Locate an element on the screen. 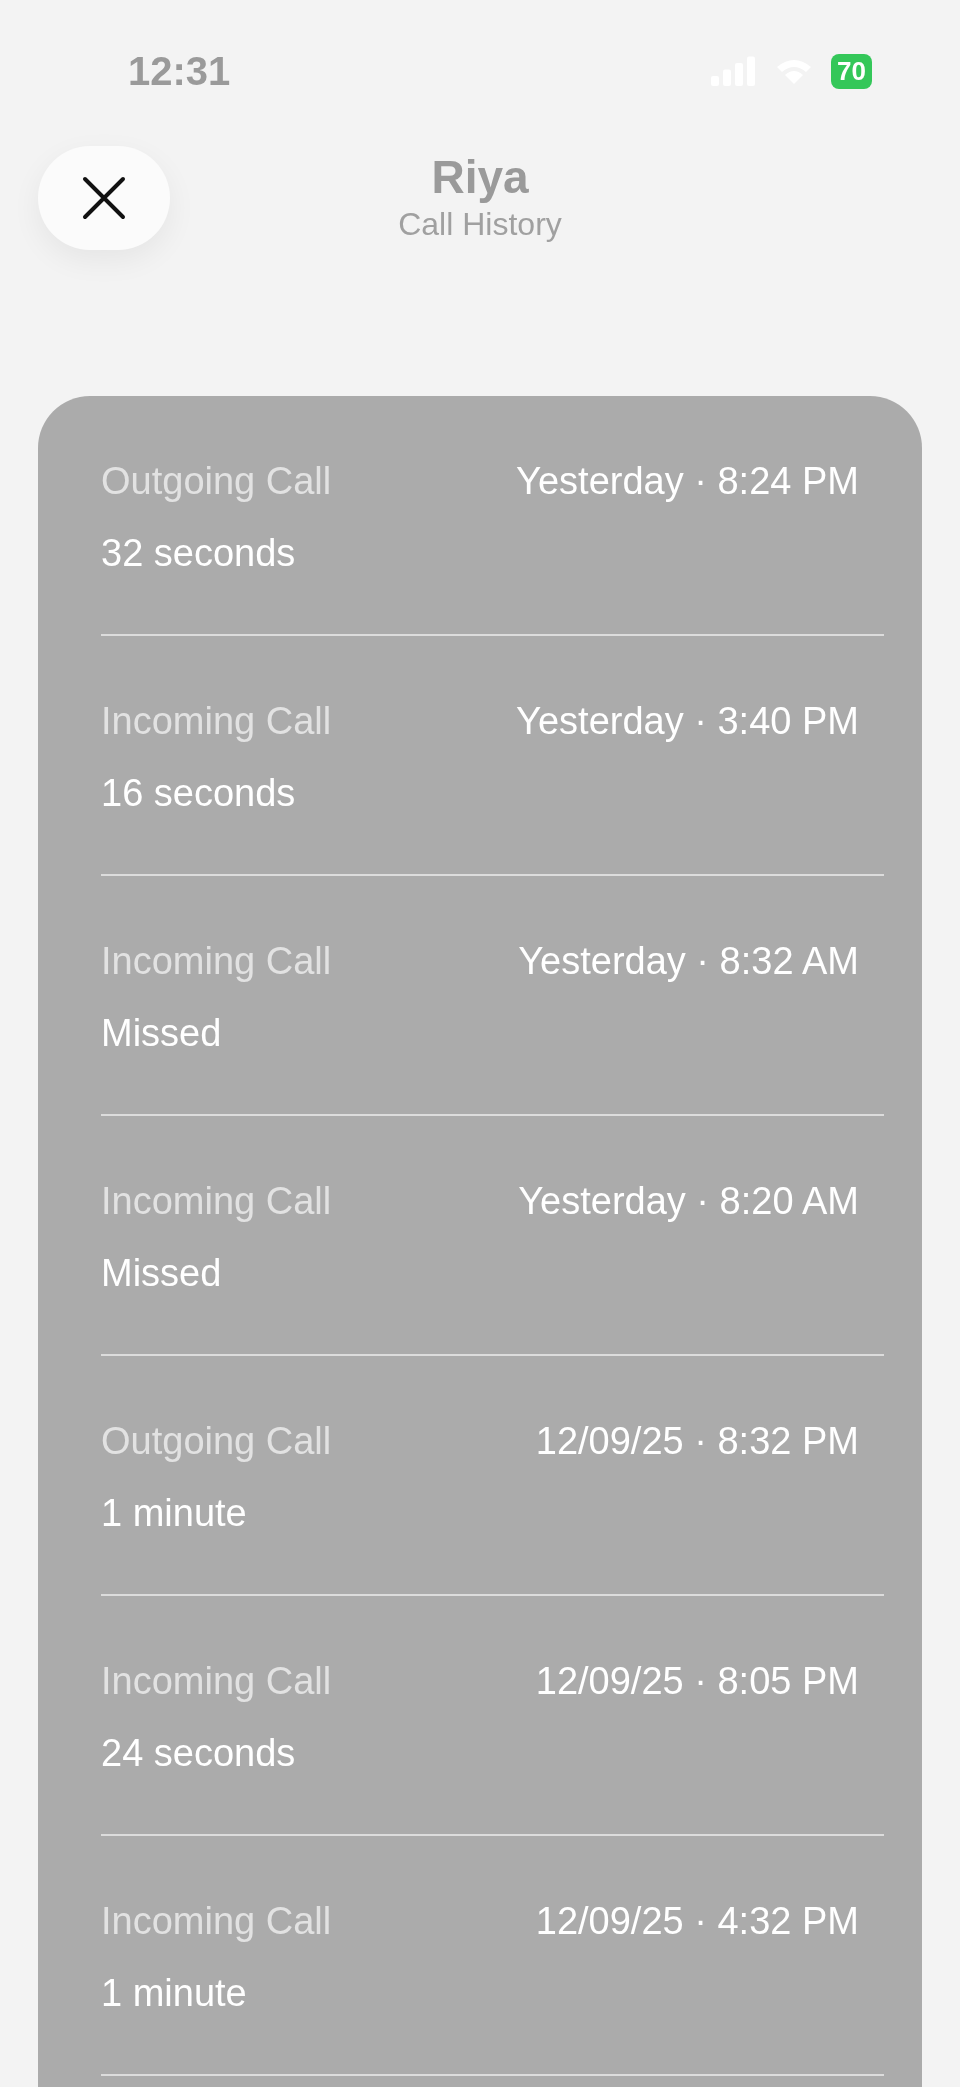 This screenshot has height=2087, width=960. call-time: 12/09/25 · 8:05 PM is located at coordinates (697, 1681).